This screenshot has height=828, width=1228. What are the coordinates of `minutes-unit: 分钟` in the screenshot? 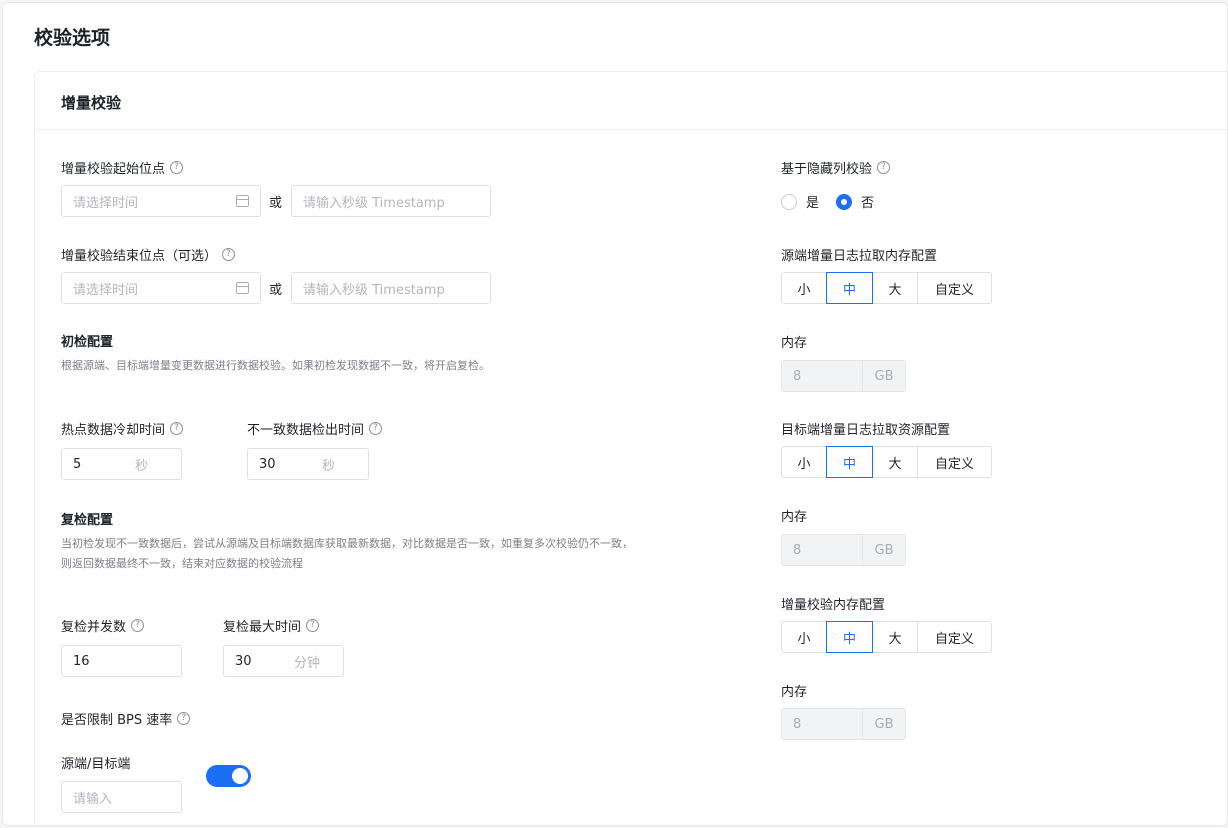 It's located at (306, 663).